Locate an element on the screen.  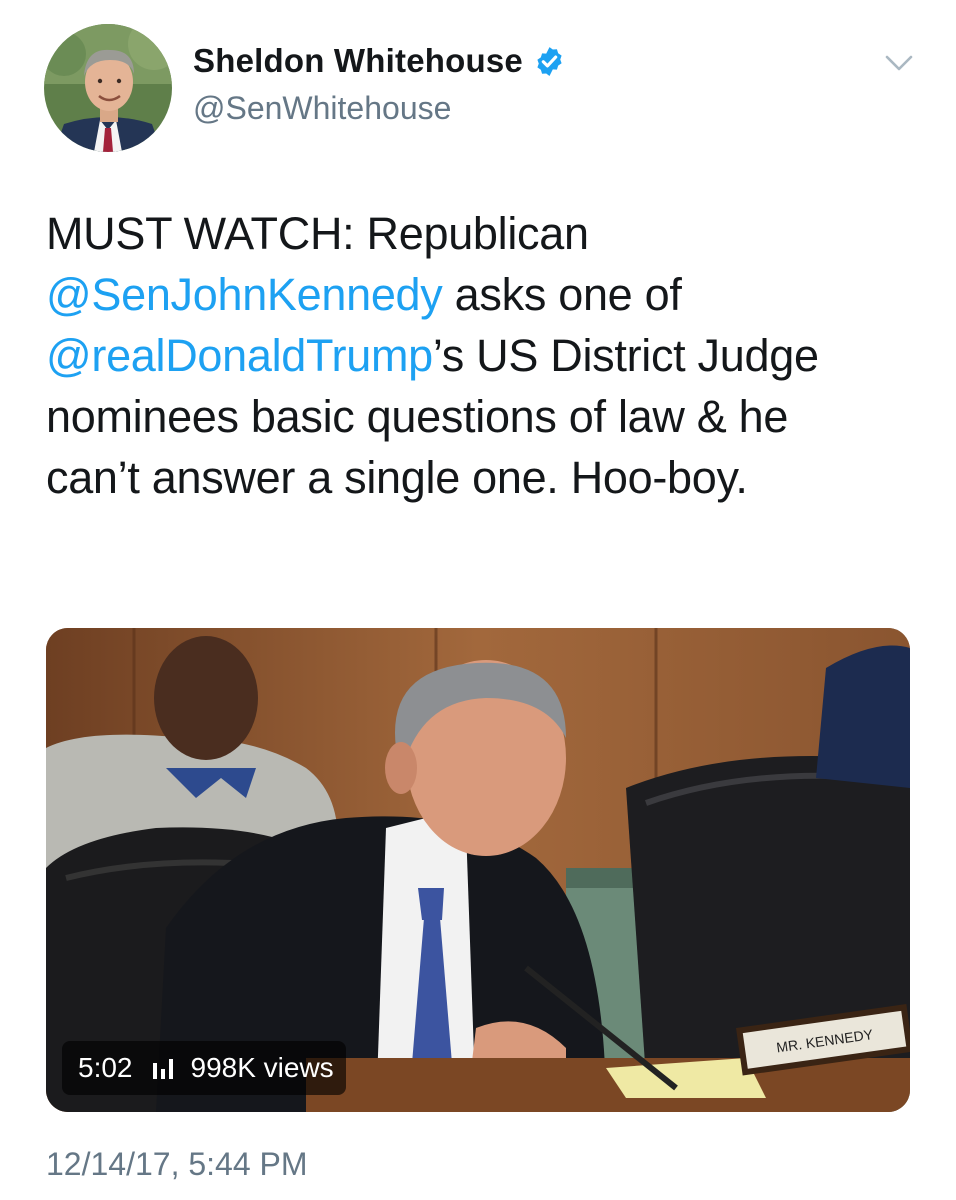
author-handle: @SenWhitehouse is located at coordinates (322, 108).